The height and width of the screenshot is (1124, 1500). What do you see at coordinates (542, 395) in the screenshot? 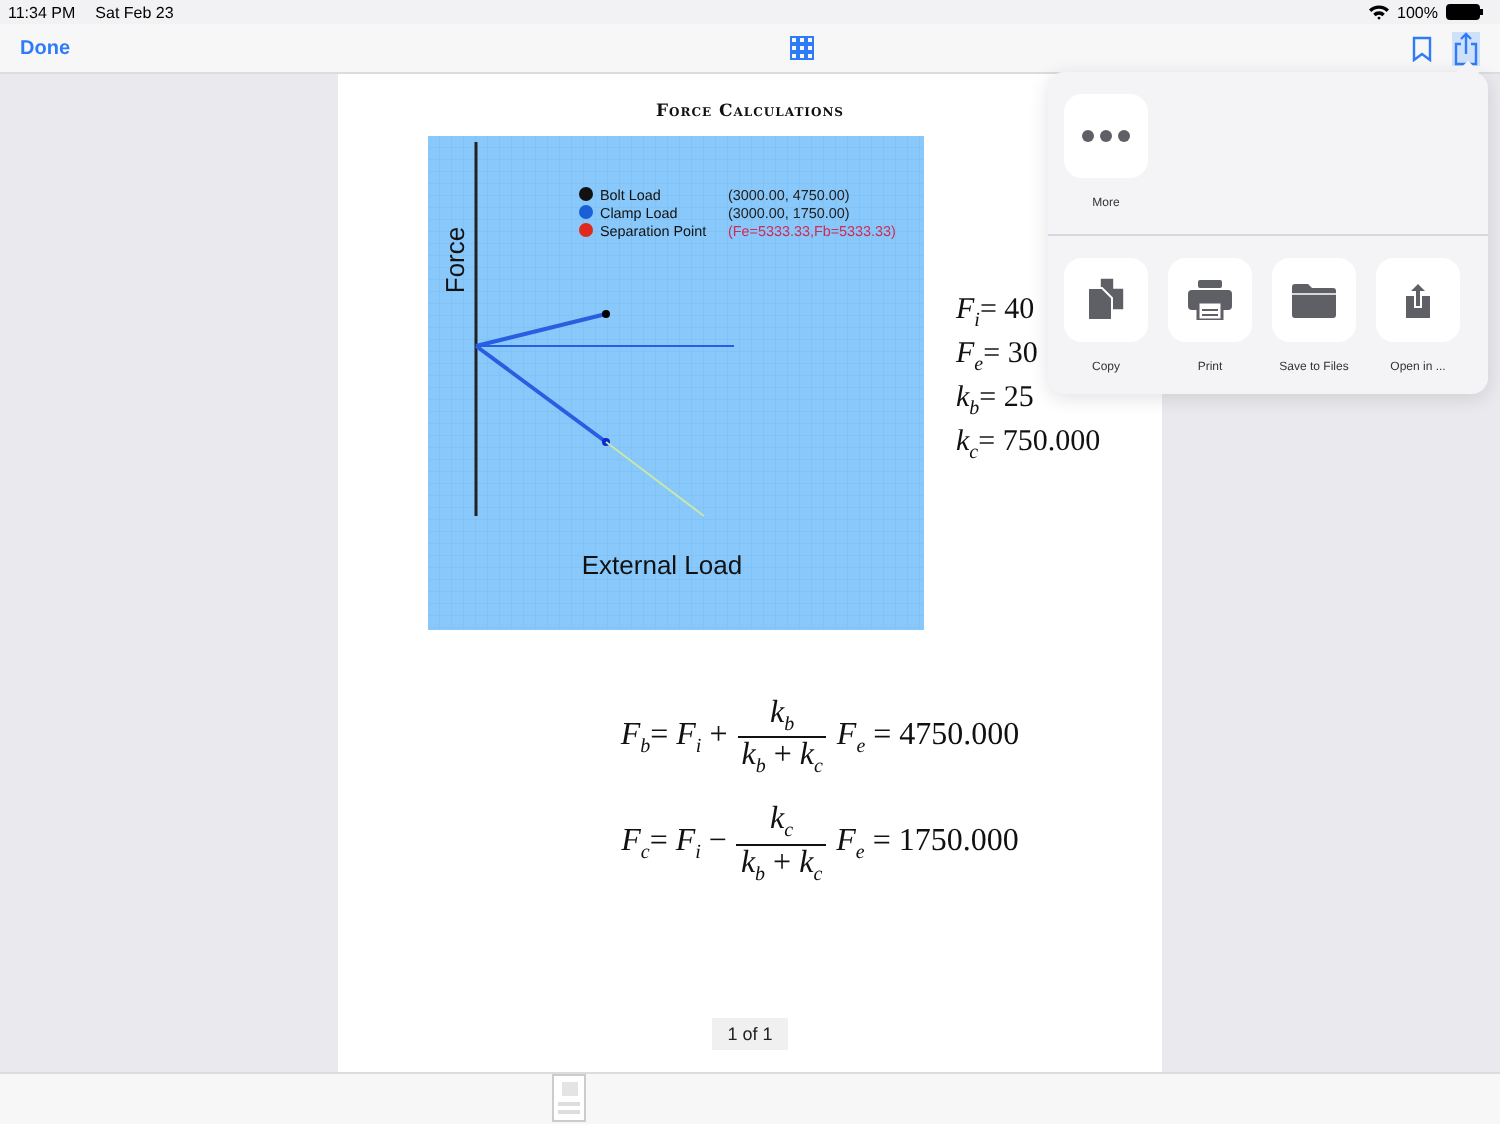
I see `clamp-load-line` at bounding box center [542, 395].